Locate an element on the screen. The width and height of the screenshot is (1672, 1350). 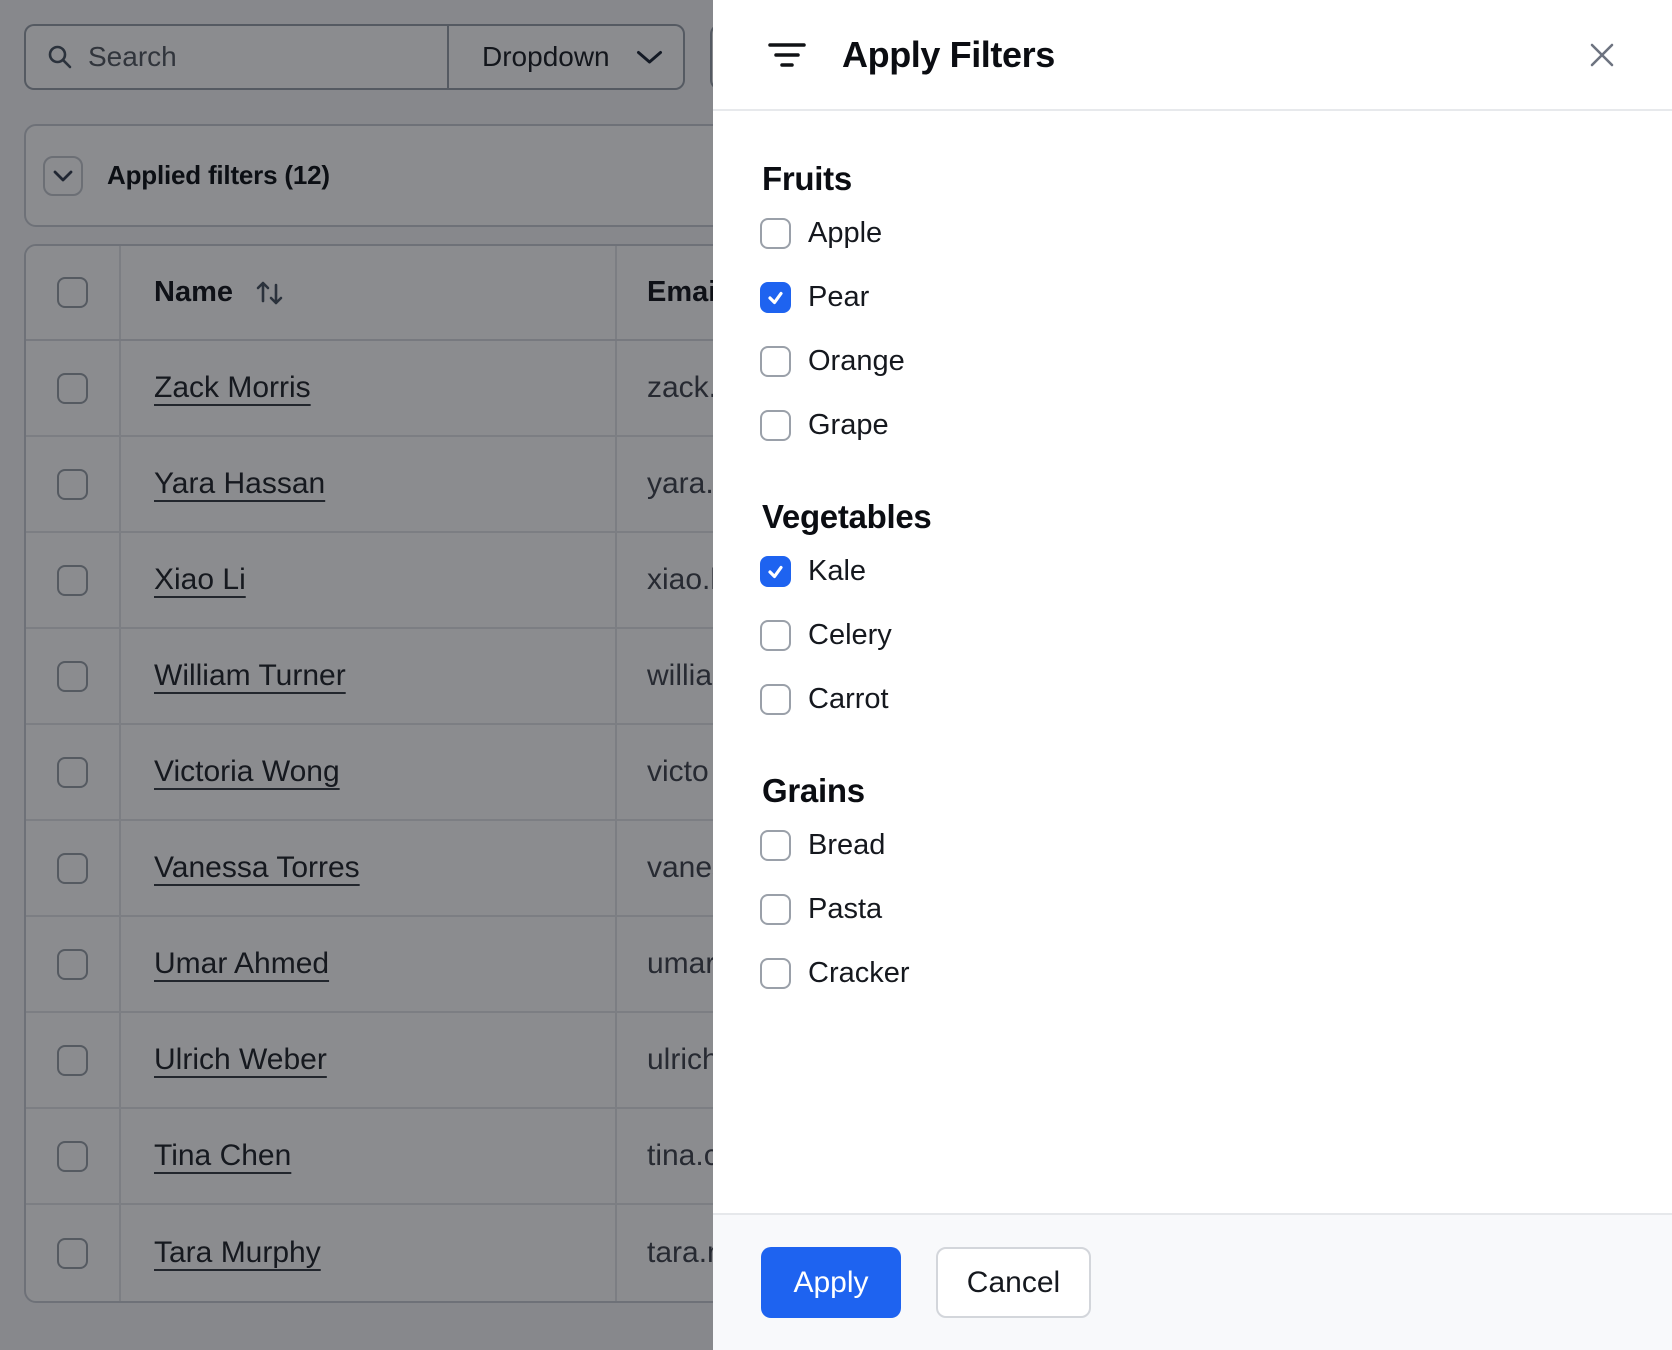
option-label: Pear is located at coordinates (839, 297).